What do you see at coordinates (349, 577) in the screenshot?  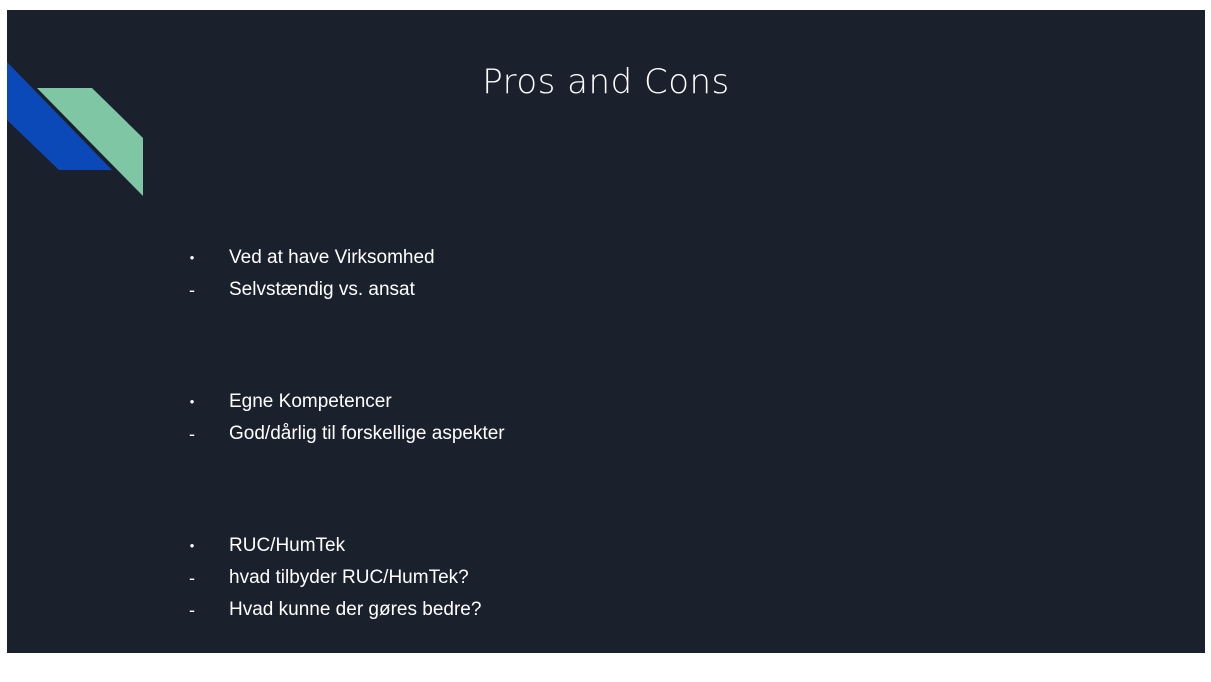 I see `list-item-text: hvad tilbyder RUC/HumTek?` at bounding box center [349, 577].